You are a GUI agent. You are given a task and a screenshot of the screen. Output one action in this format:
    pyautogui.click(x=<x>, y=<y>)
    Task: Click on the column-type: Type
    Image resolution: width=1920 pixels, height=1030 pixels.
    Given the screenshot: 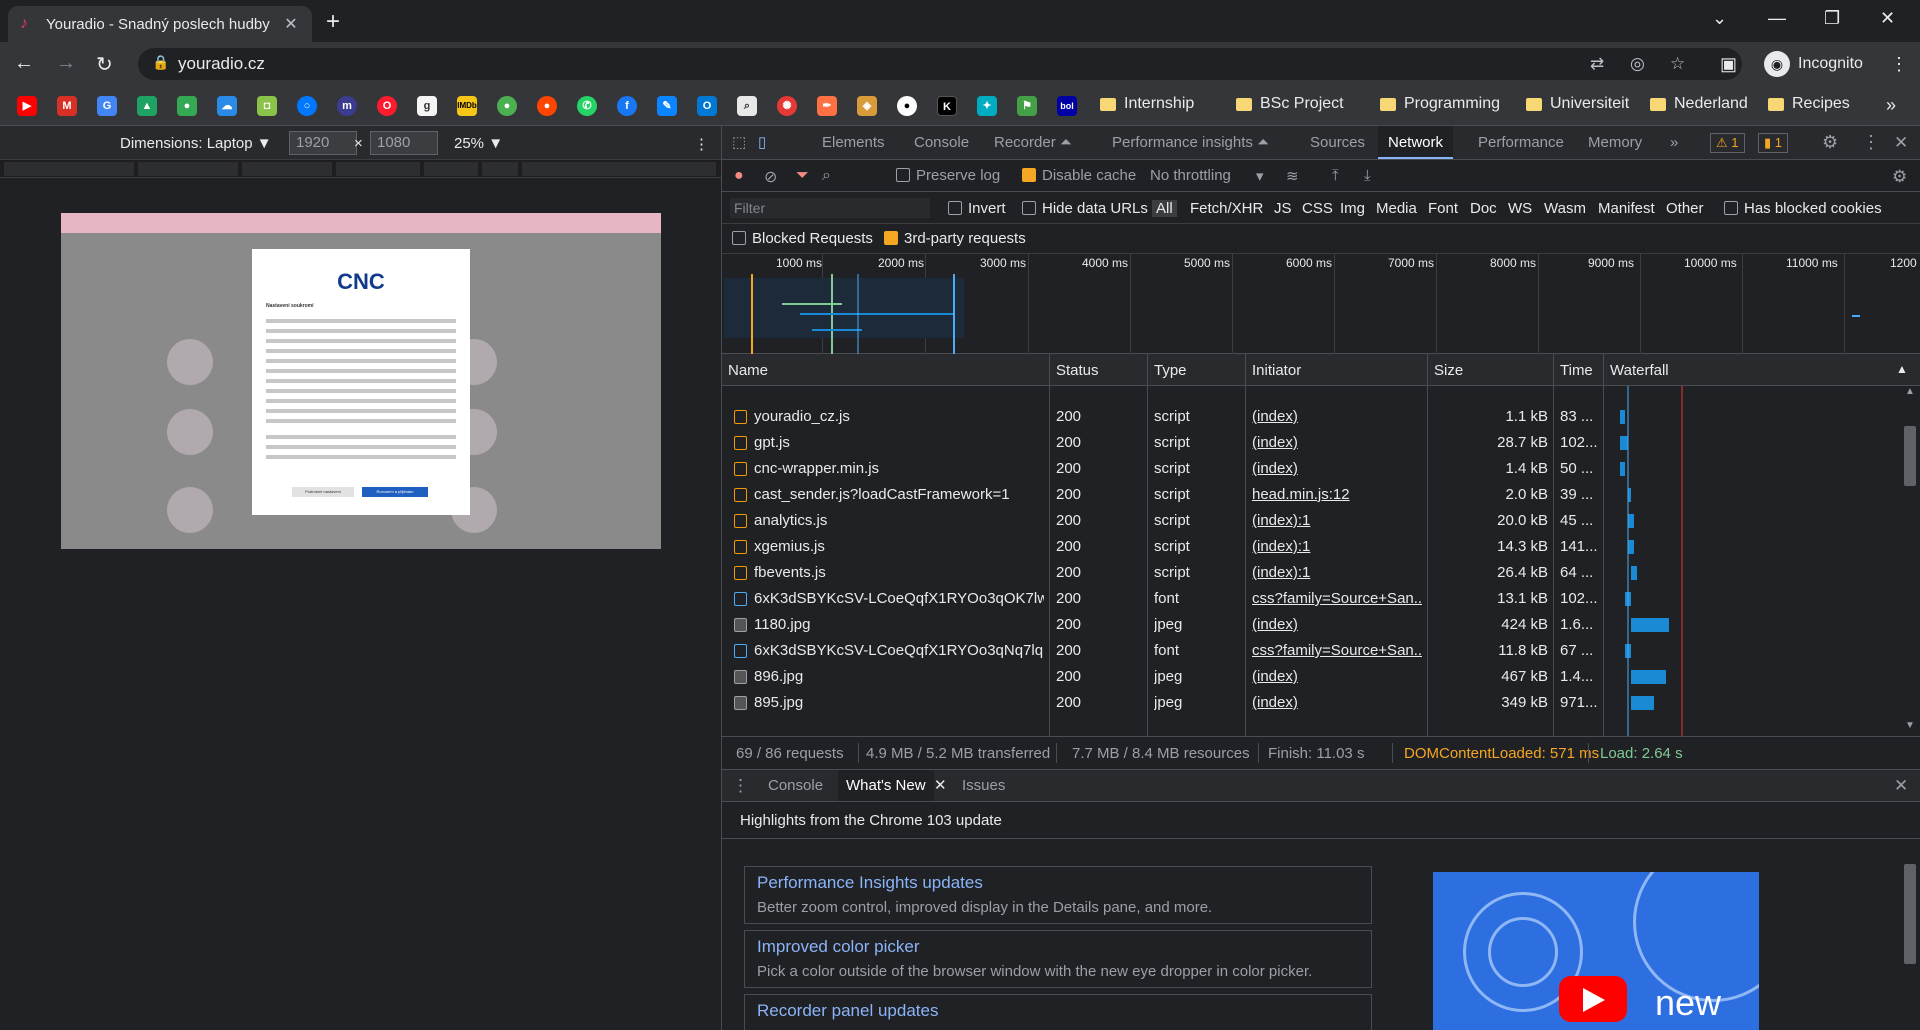 What is the action you would take?
    pyautogui.click(x=1170, y=370)
    